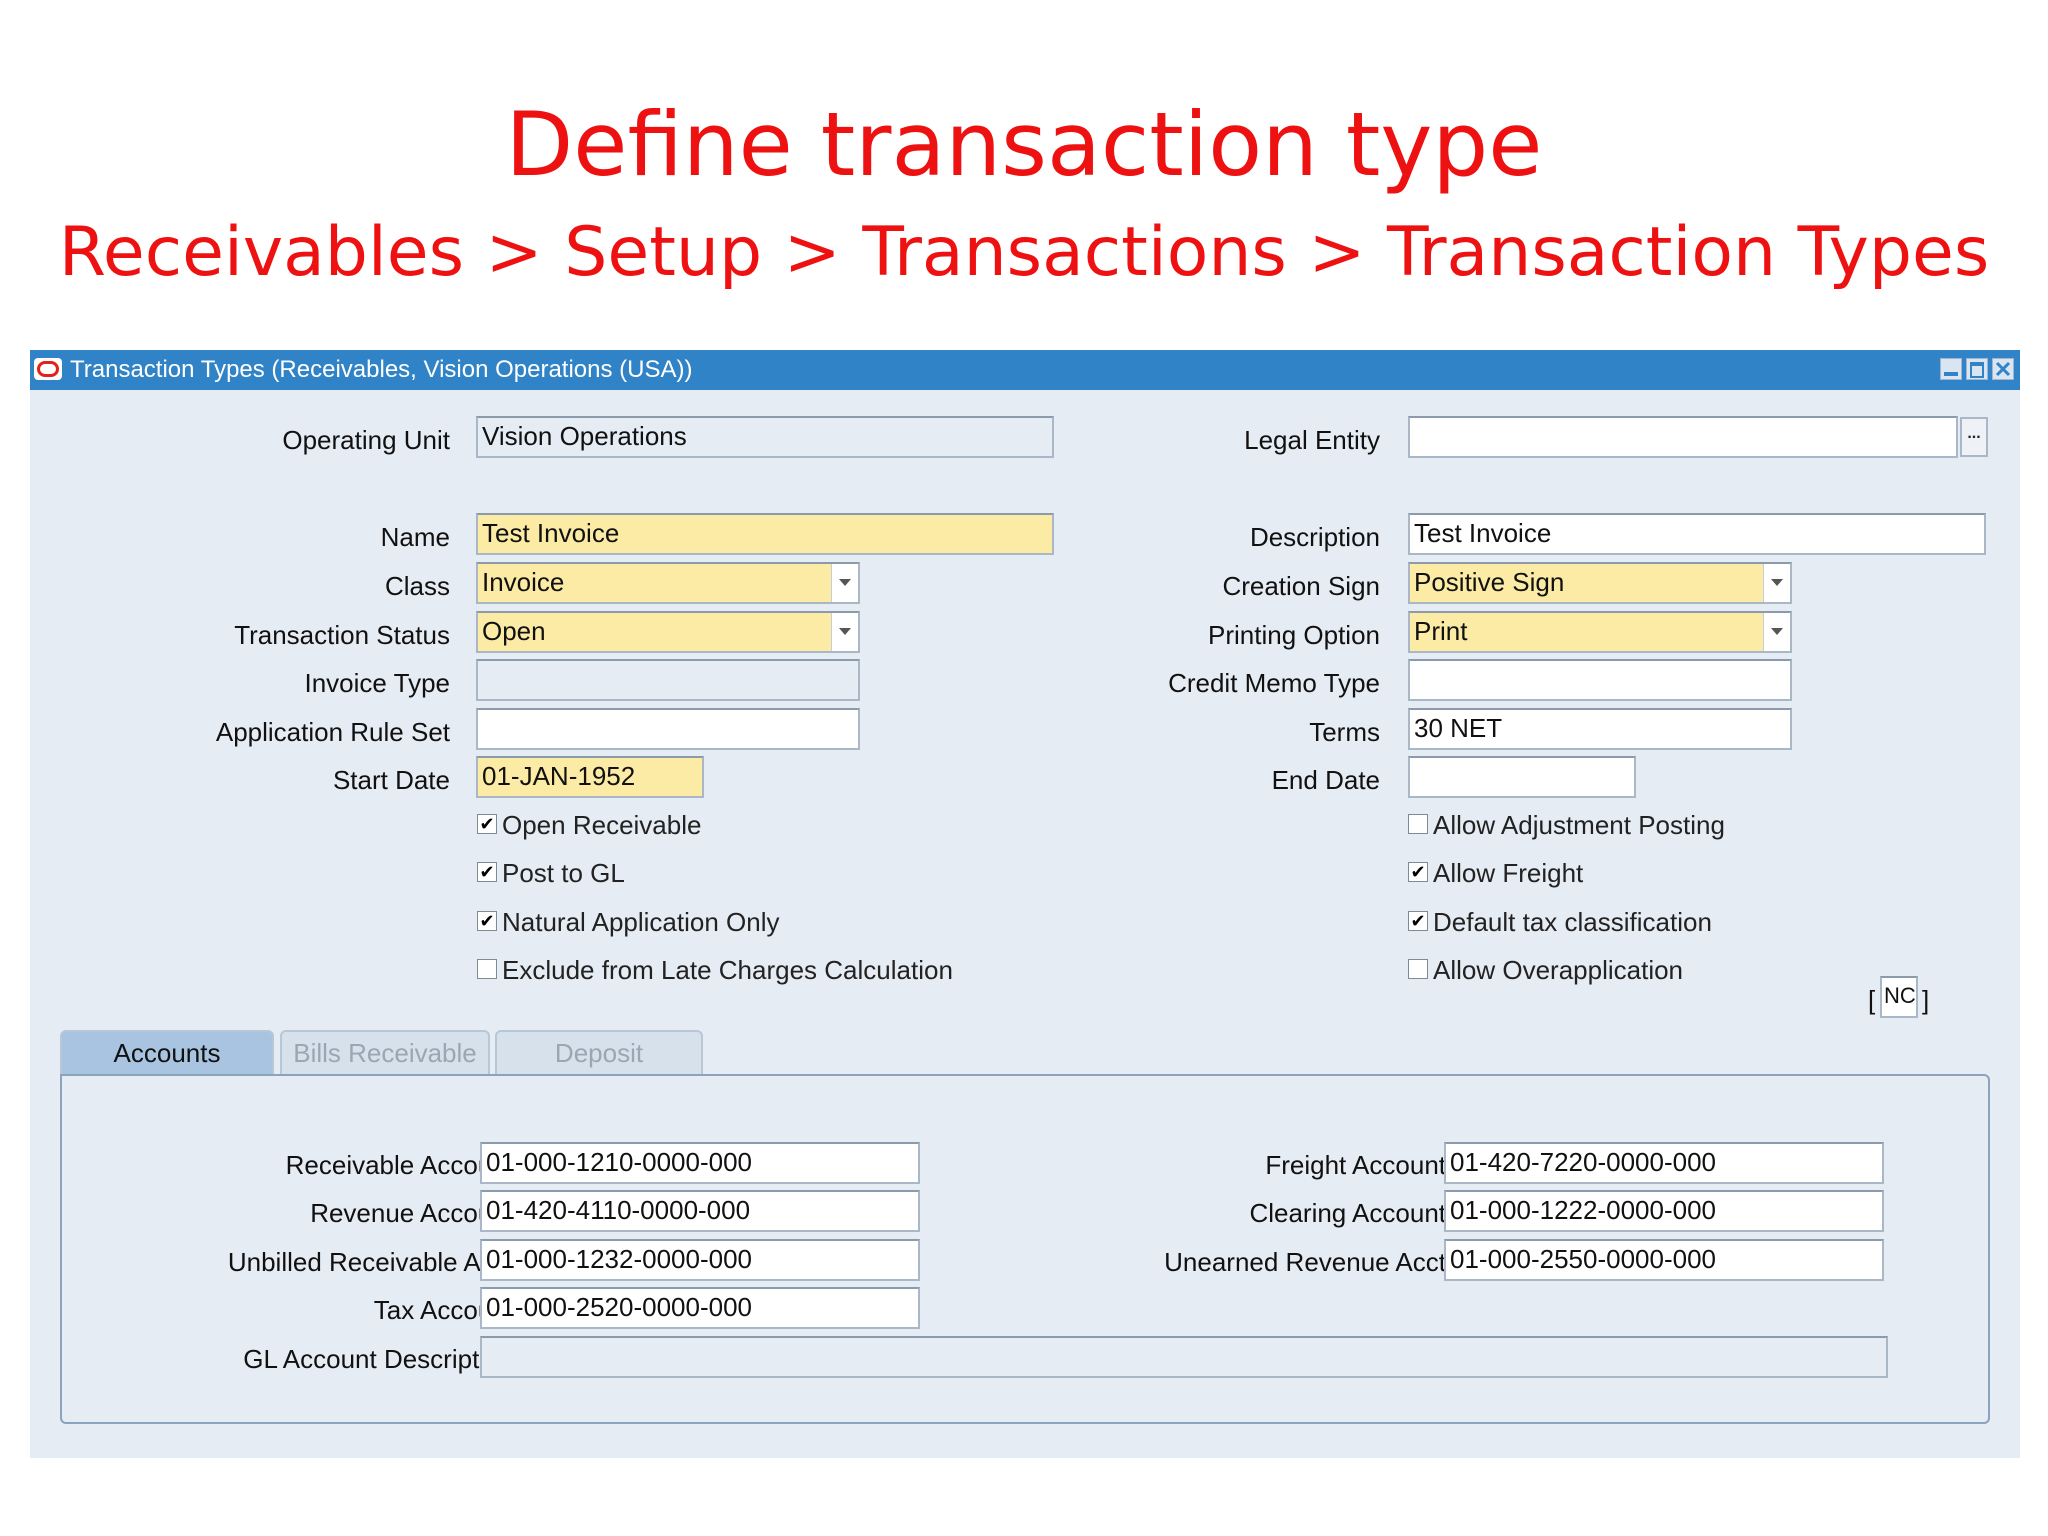 This screenshot has width=2048, height=1536. Describe the element at coordinates (1572, 922) in the screenshot. I see `default-tax-classification-label: Default tax classification` at that location.